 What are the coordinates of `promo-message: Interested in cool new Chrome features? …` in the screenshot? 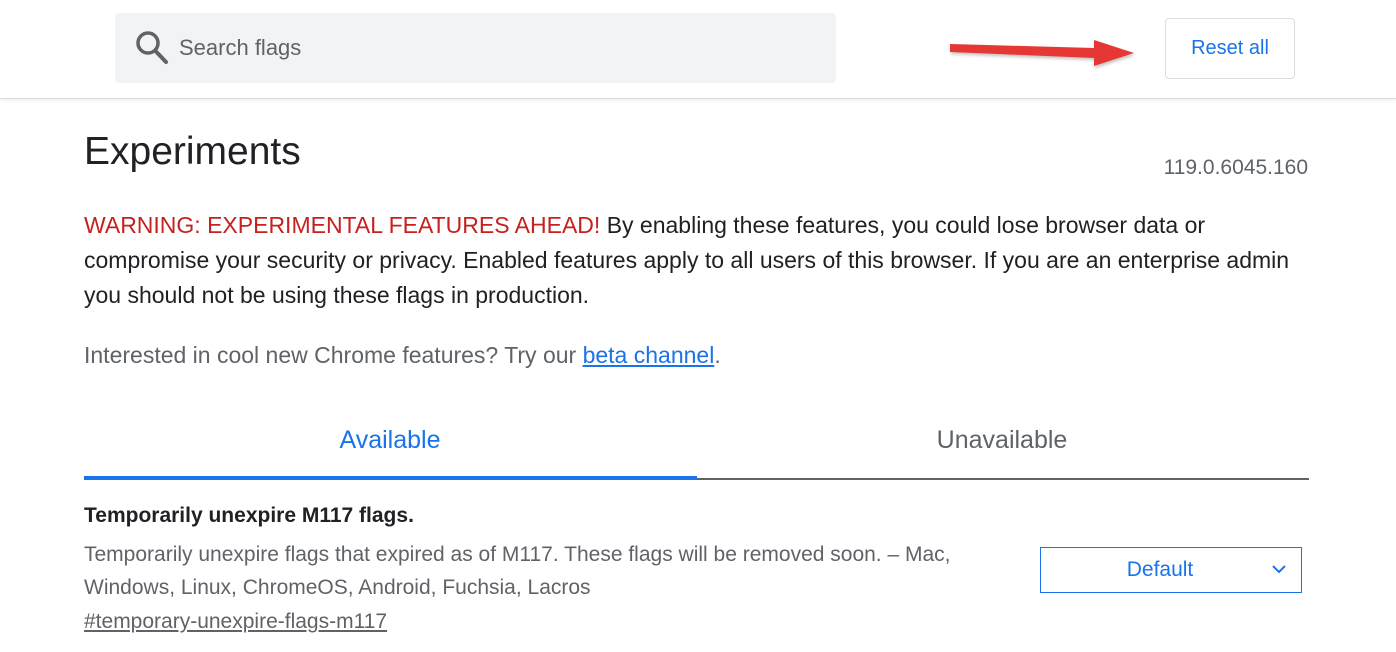 It's located at (402, 355).